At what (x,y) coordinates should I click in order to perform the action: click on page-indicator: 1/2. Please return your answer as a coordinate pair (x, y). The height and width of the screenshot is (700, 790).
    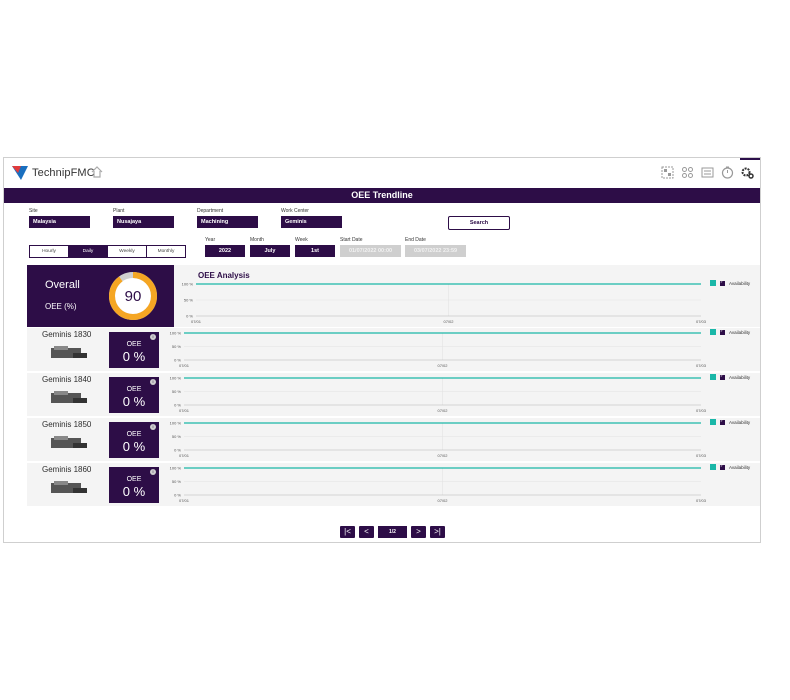
    Looking at the image, I should click on (392, 532).